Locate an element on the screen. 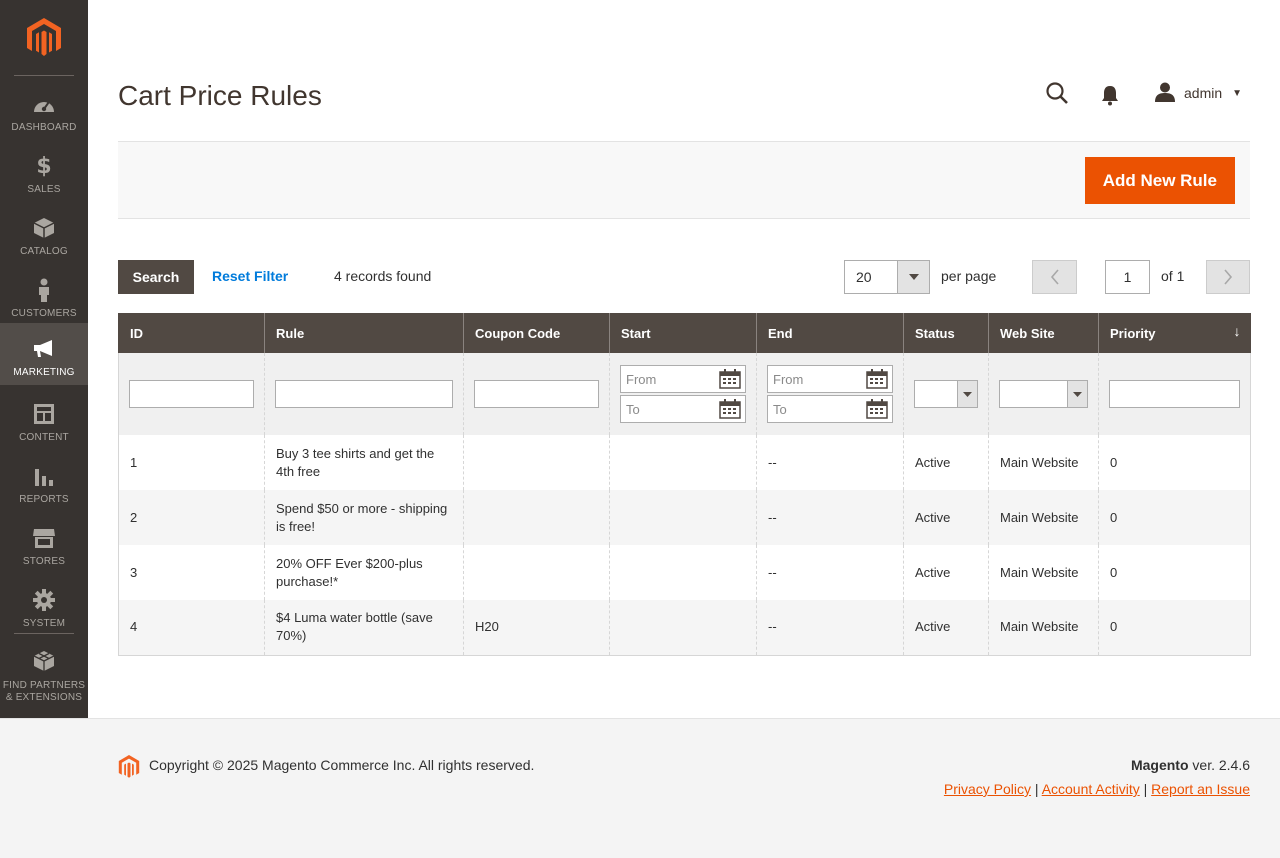 Image resolution: width=1280 pixels, height=858 pixels. priority-filter-input is located at coordinates (1174, 394).